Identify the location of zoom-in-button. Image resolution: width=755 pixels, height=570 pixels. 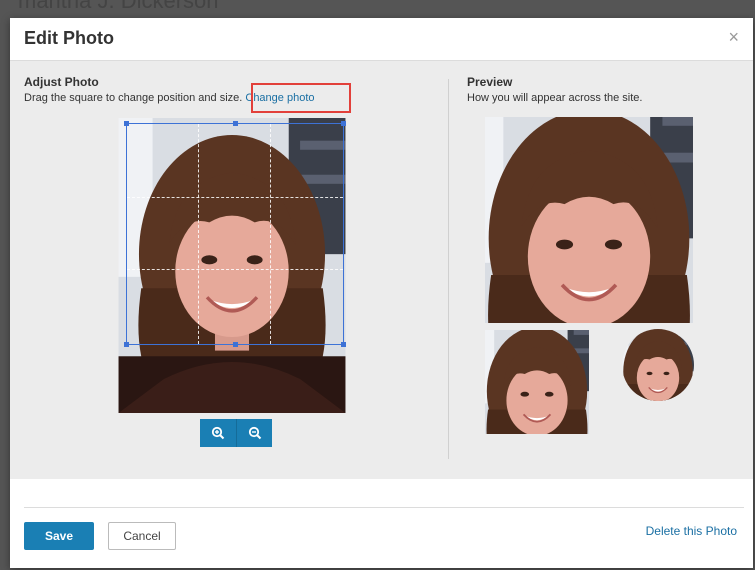
(218, 433).